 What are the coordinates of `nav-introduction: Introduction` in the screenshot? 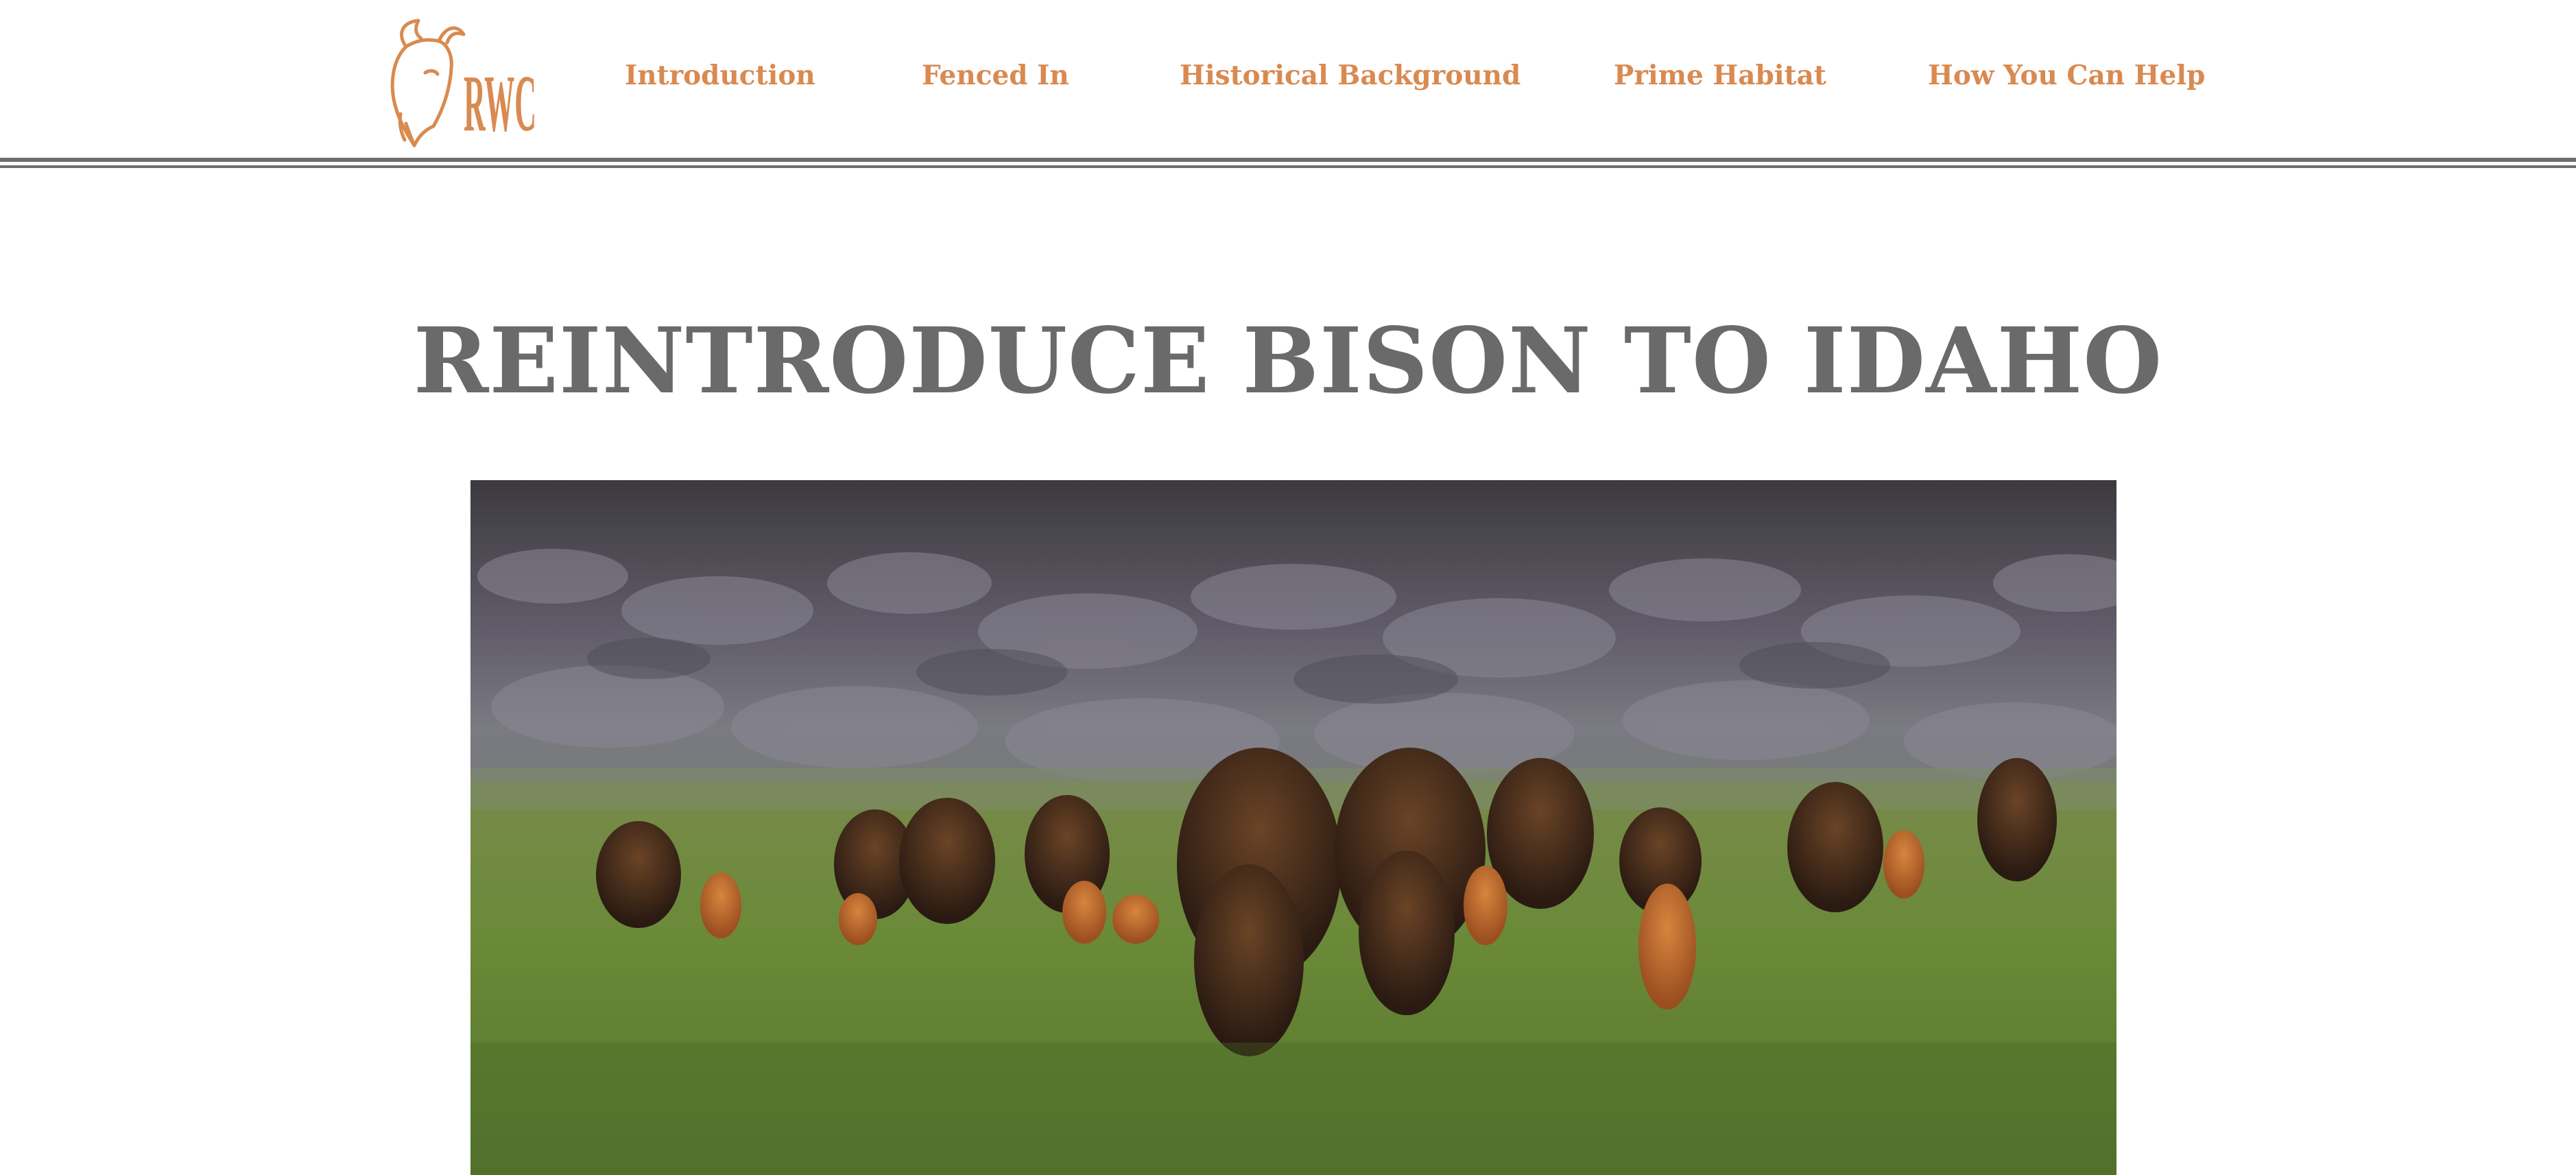 It's located at (720, 75).